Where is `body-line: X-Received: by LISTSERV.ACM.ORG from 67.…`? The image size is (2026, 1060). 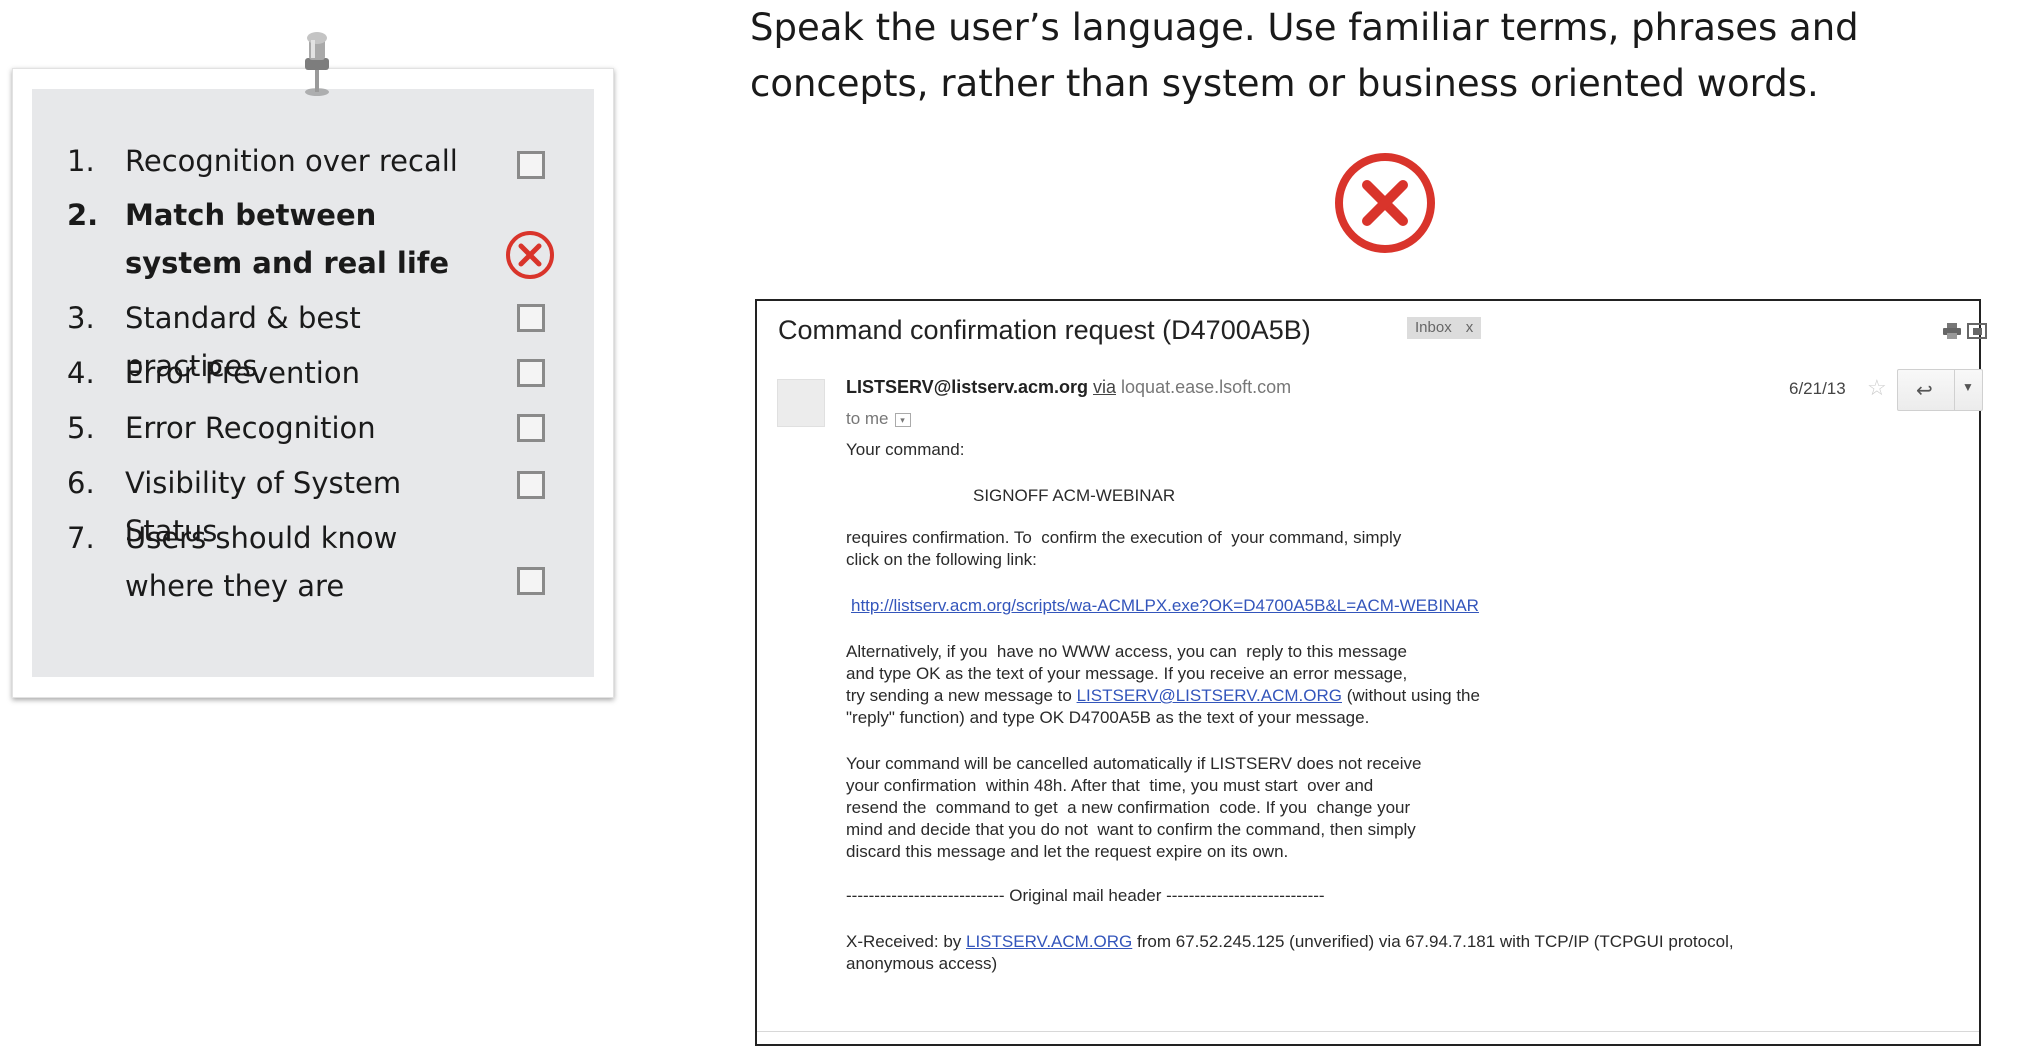
body-line: X-Received: by LISTSERV.ACM.ORG from 67.… is located at coordinates (1290, 942).